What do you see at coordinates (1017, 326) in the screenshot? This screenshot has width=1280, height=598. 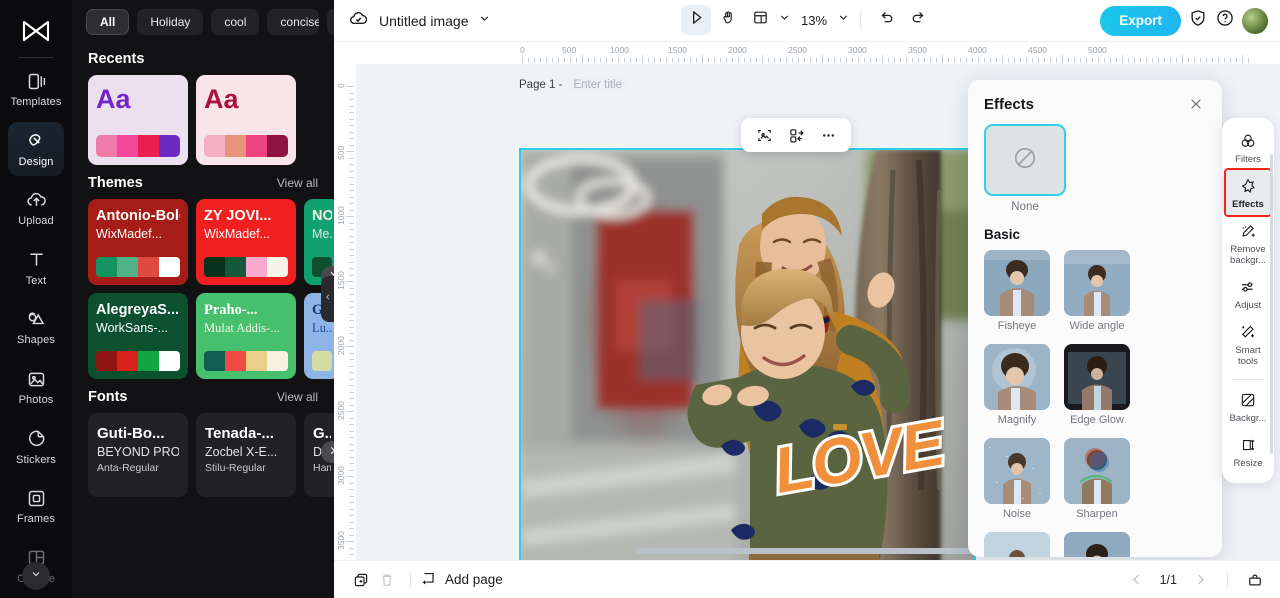 I see `effect-label: Fisheye` at bounding box center [1017, 326].